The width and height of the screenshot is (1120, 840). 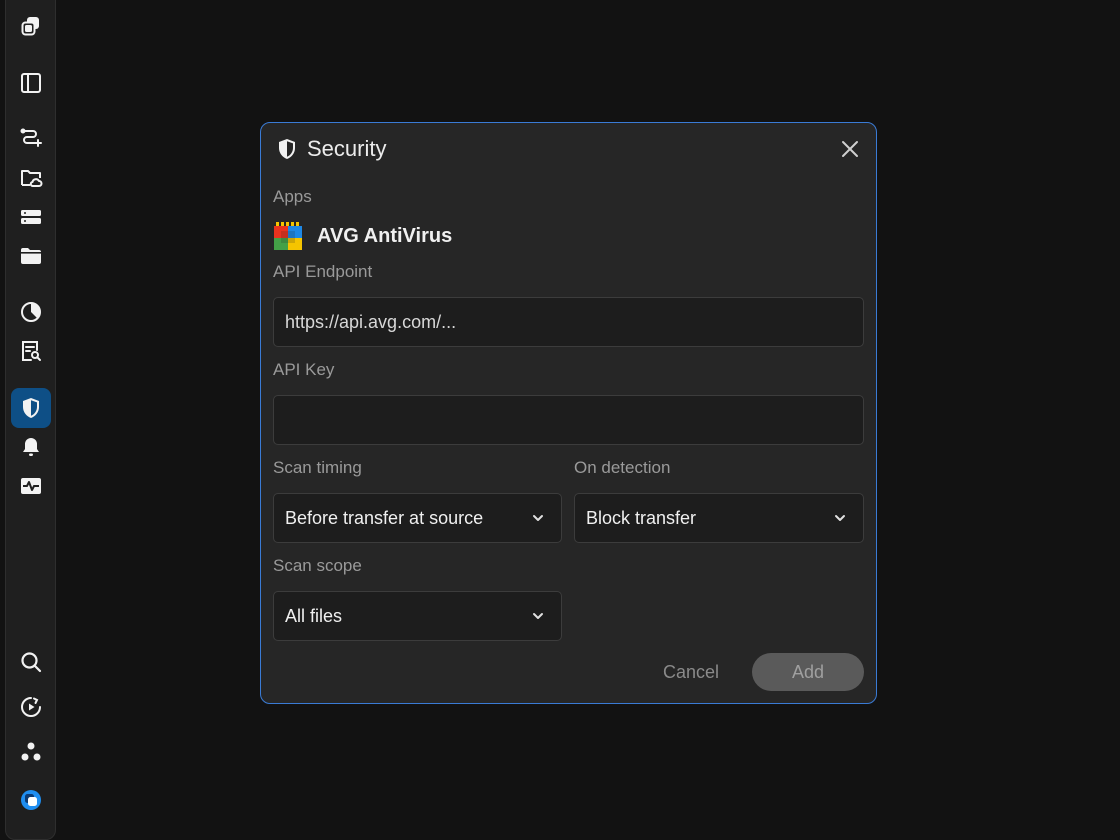 What do you see at coordinates (31, 662) in the screenshot?
I see `search-icon` at bounding box center [31, 662].